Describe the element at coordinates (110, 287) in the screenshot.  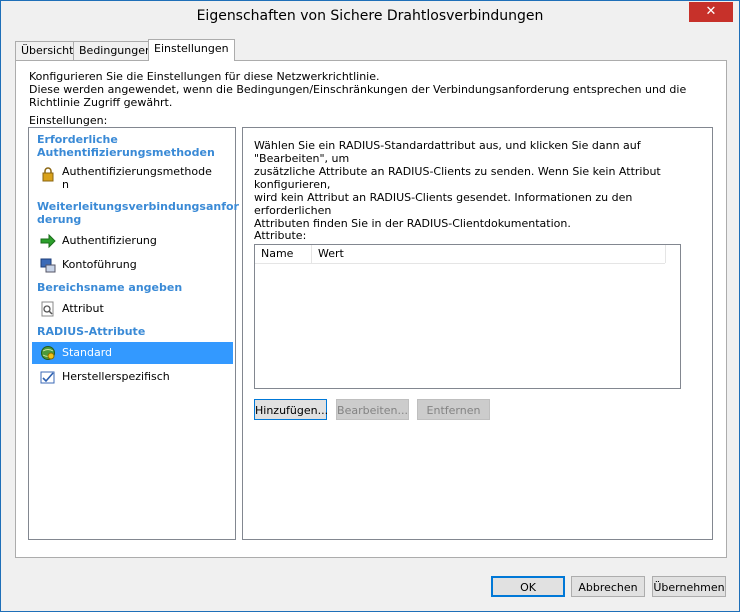
I see `category-realm: Bereichsname angeben` at that location.